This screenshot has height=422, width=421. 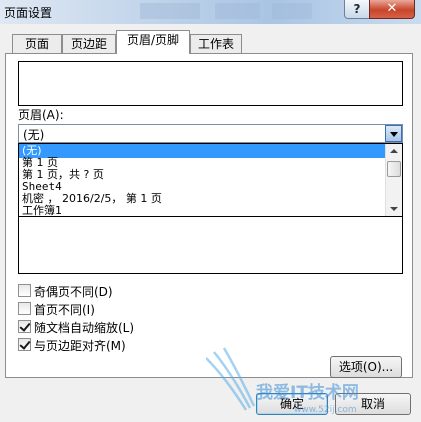 I want to click on header-select-value: (无), so click(x=34, y=135).